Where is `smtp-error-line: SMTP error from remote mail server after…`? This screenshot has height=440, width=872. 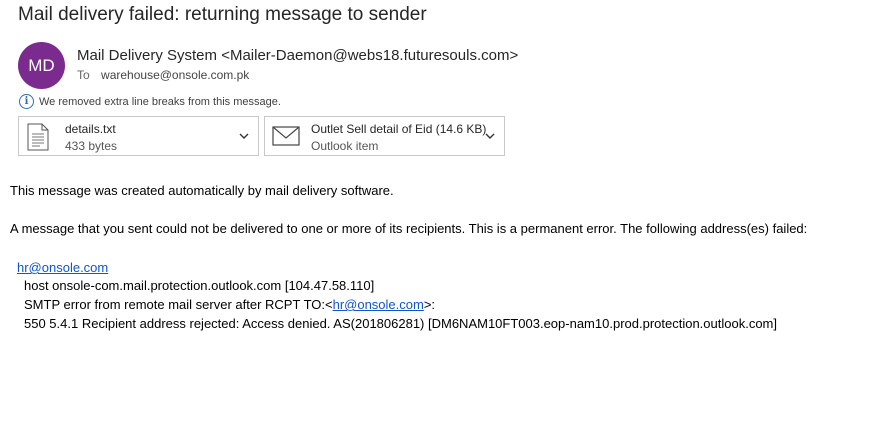
smtp-error-line: SMTP error from remote mail server after… is located at coordinates (229, 304).